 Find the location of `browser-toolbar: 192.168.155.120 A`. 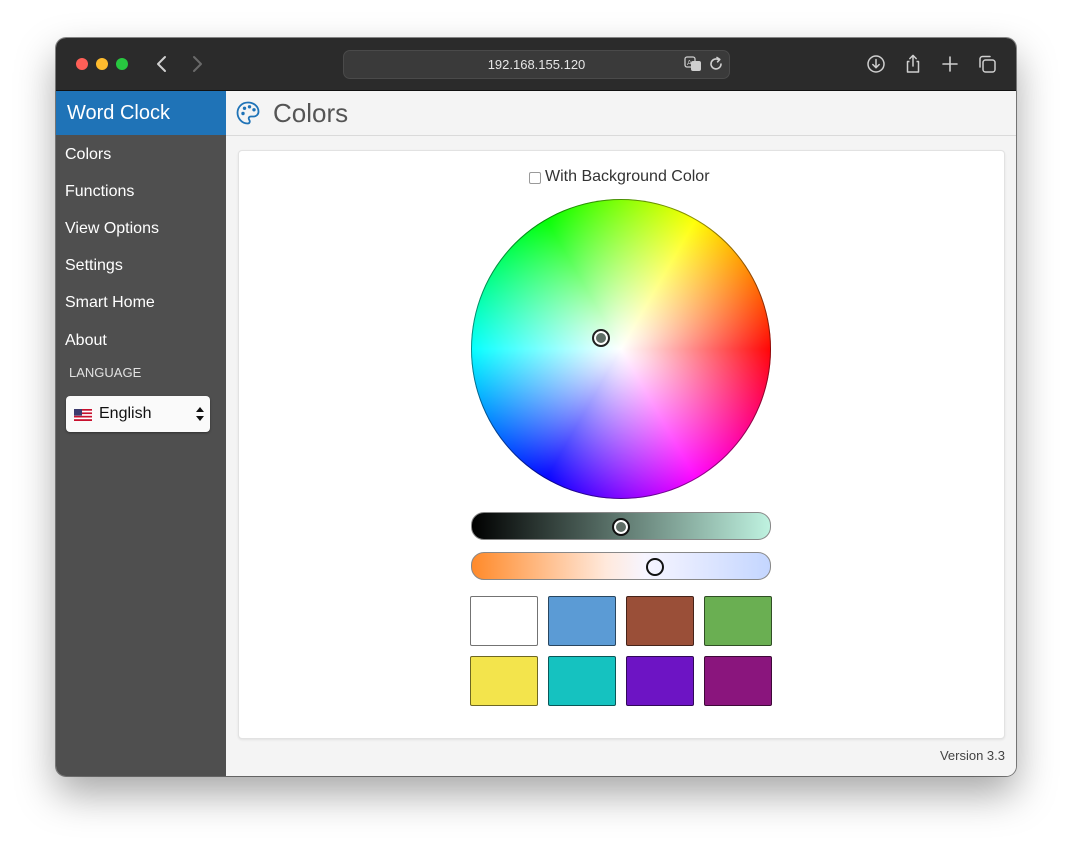

browser-toolbar: 192.168.155.120 A is located at coordinates (536, 64).